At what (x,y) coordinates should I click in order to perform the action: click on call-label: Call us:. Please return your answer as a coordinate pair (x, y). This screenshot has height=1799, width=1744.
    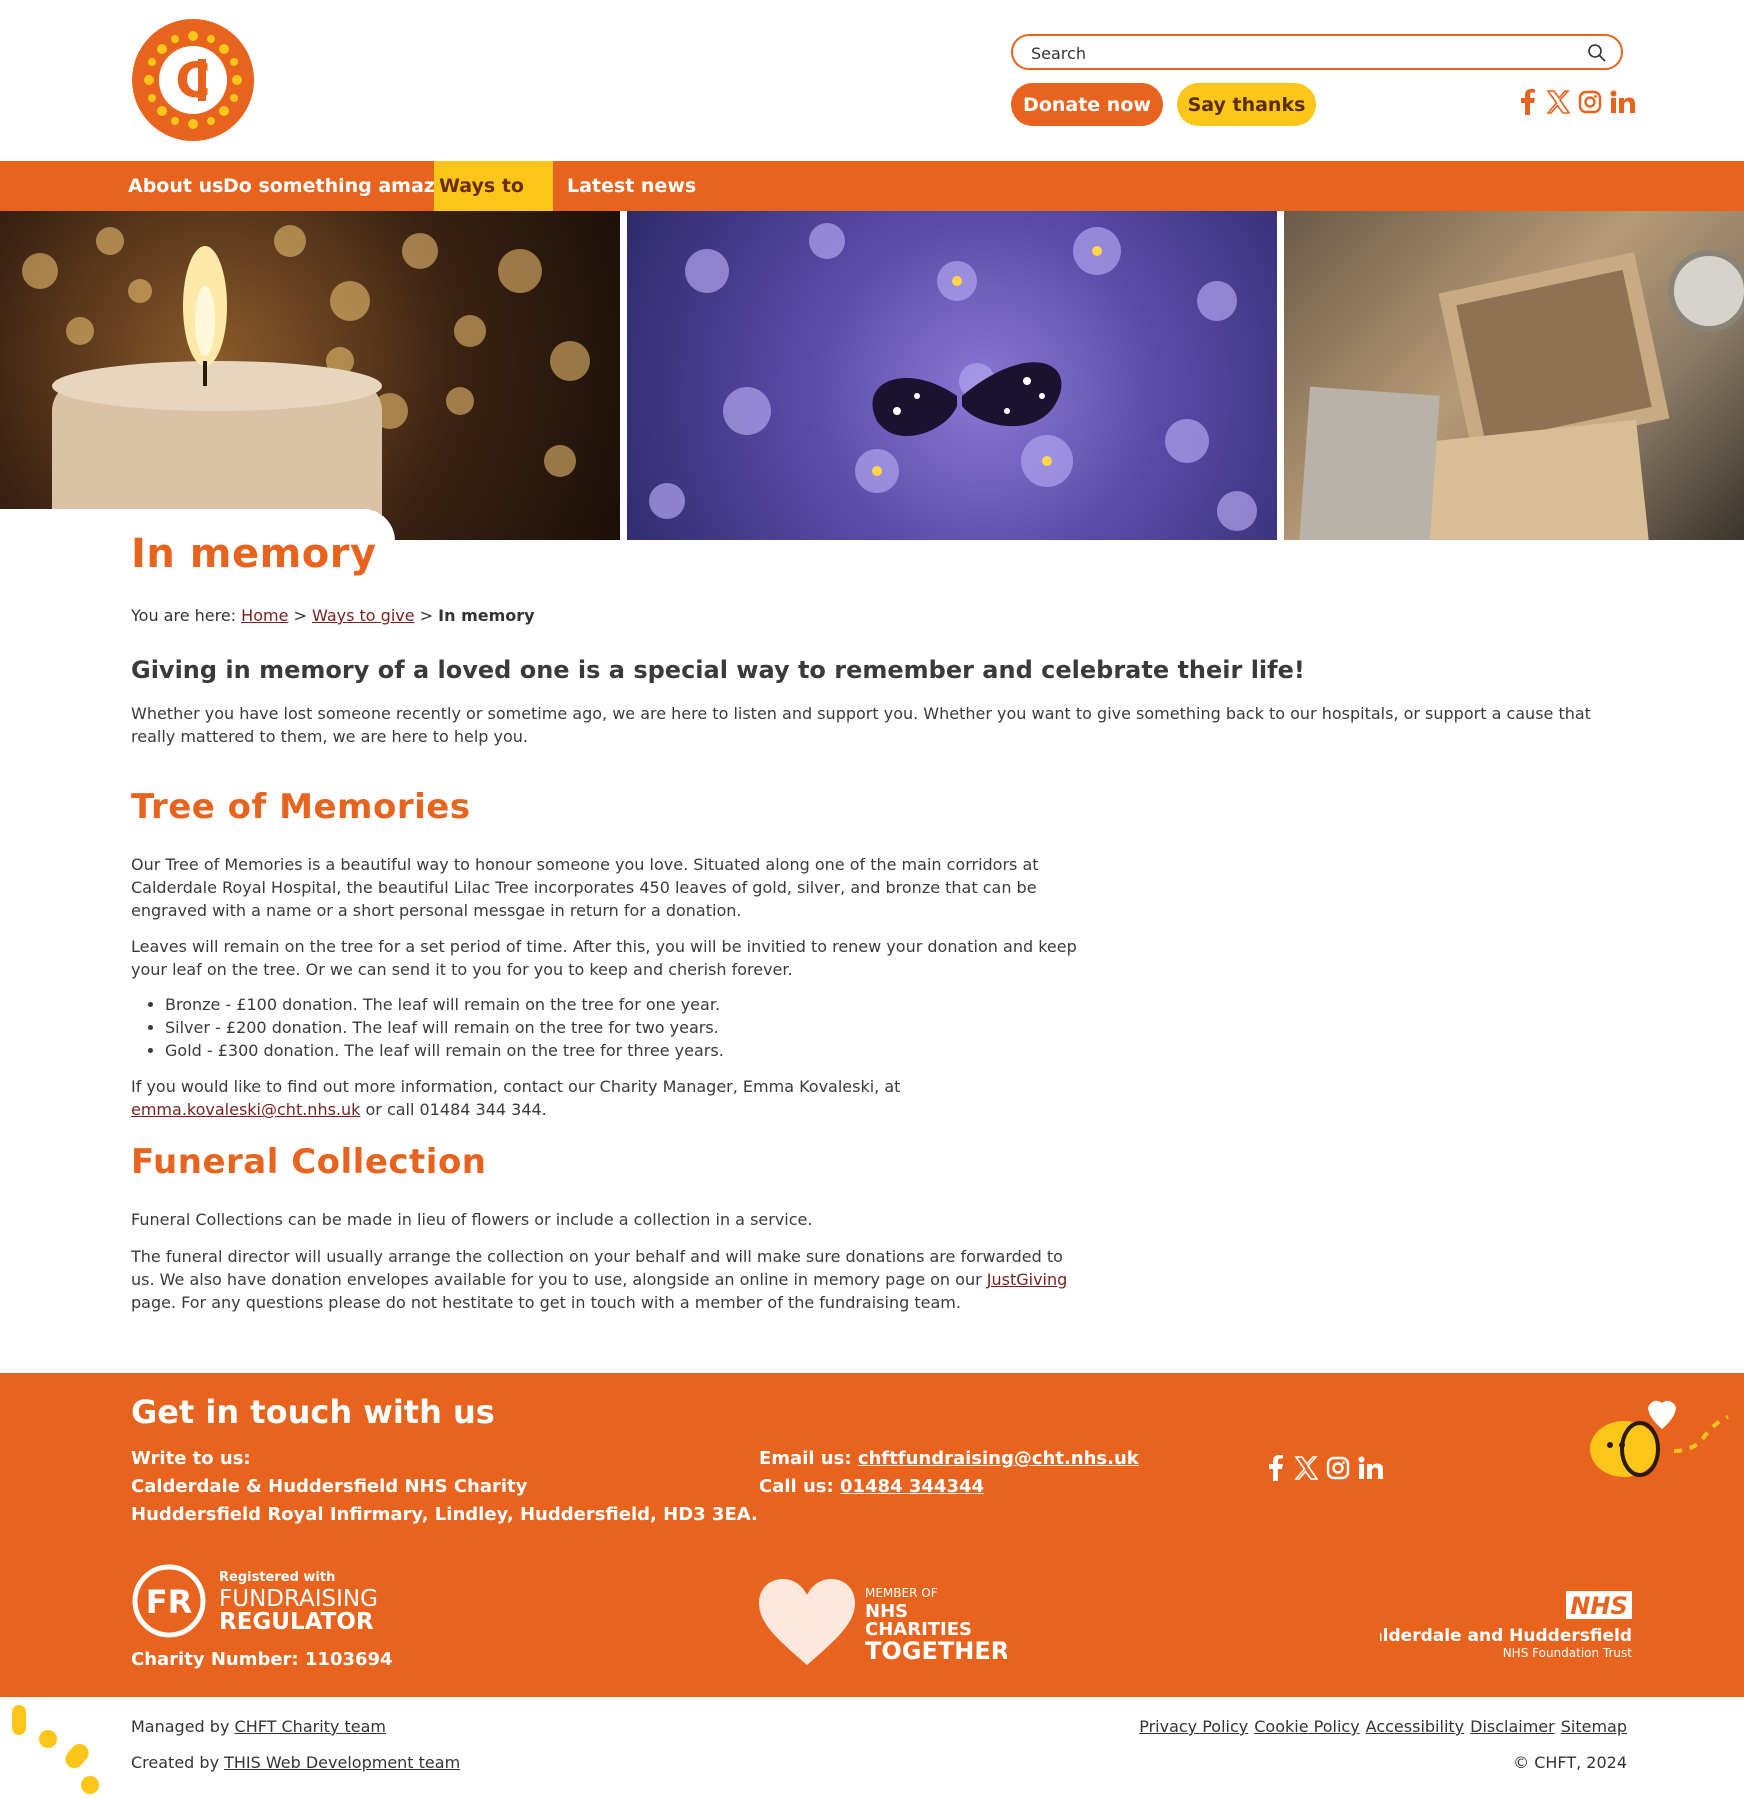
    Looking at the image, I should click on (796, 1486).